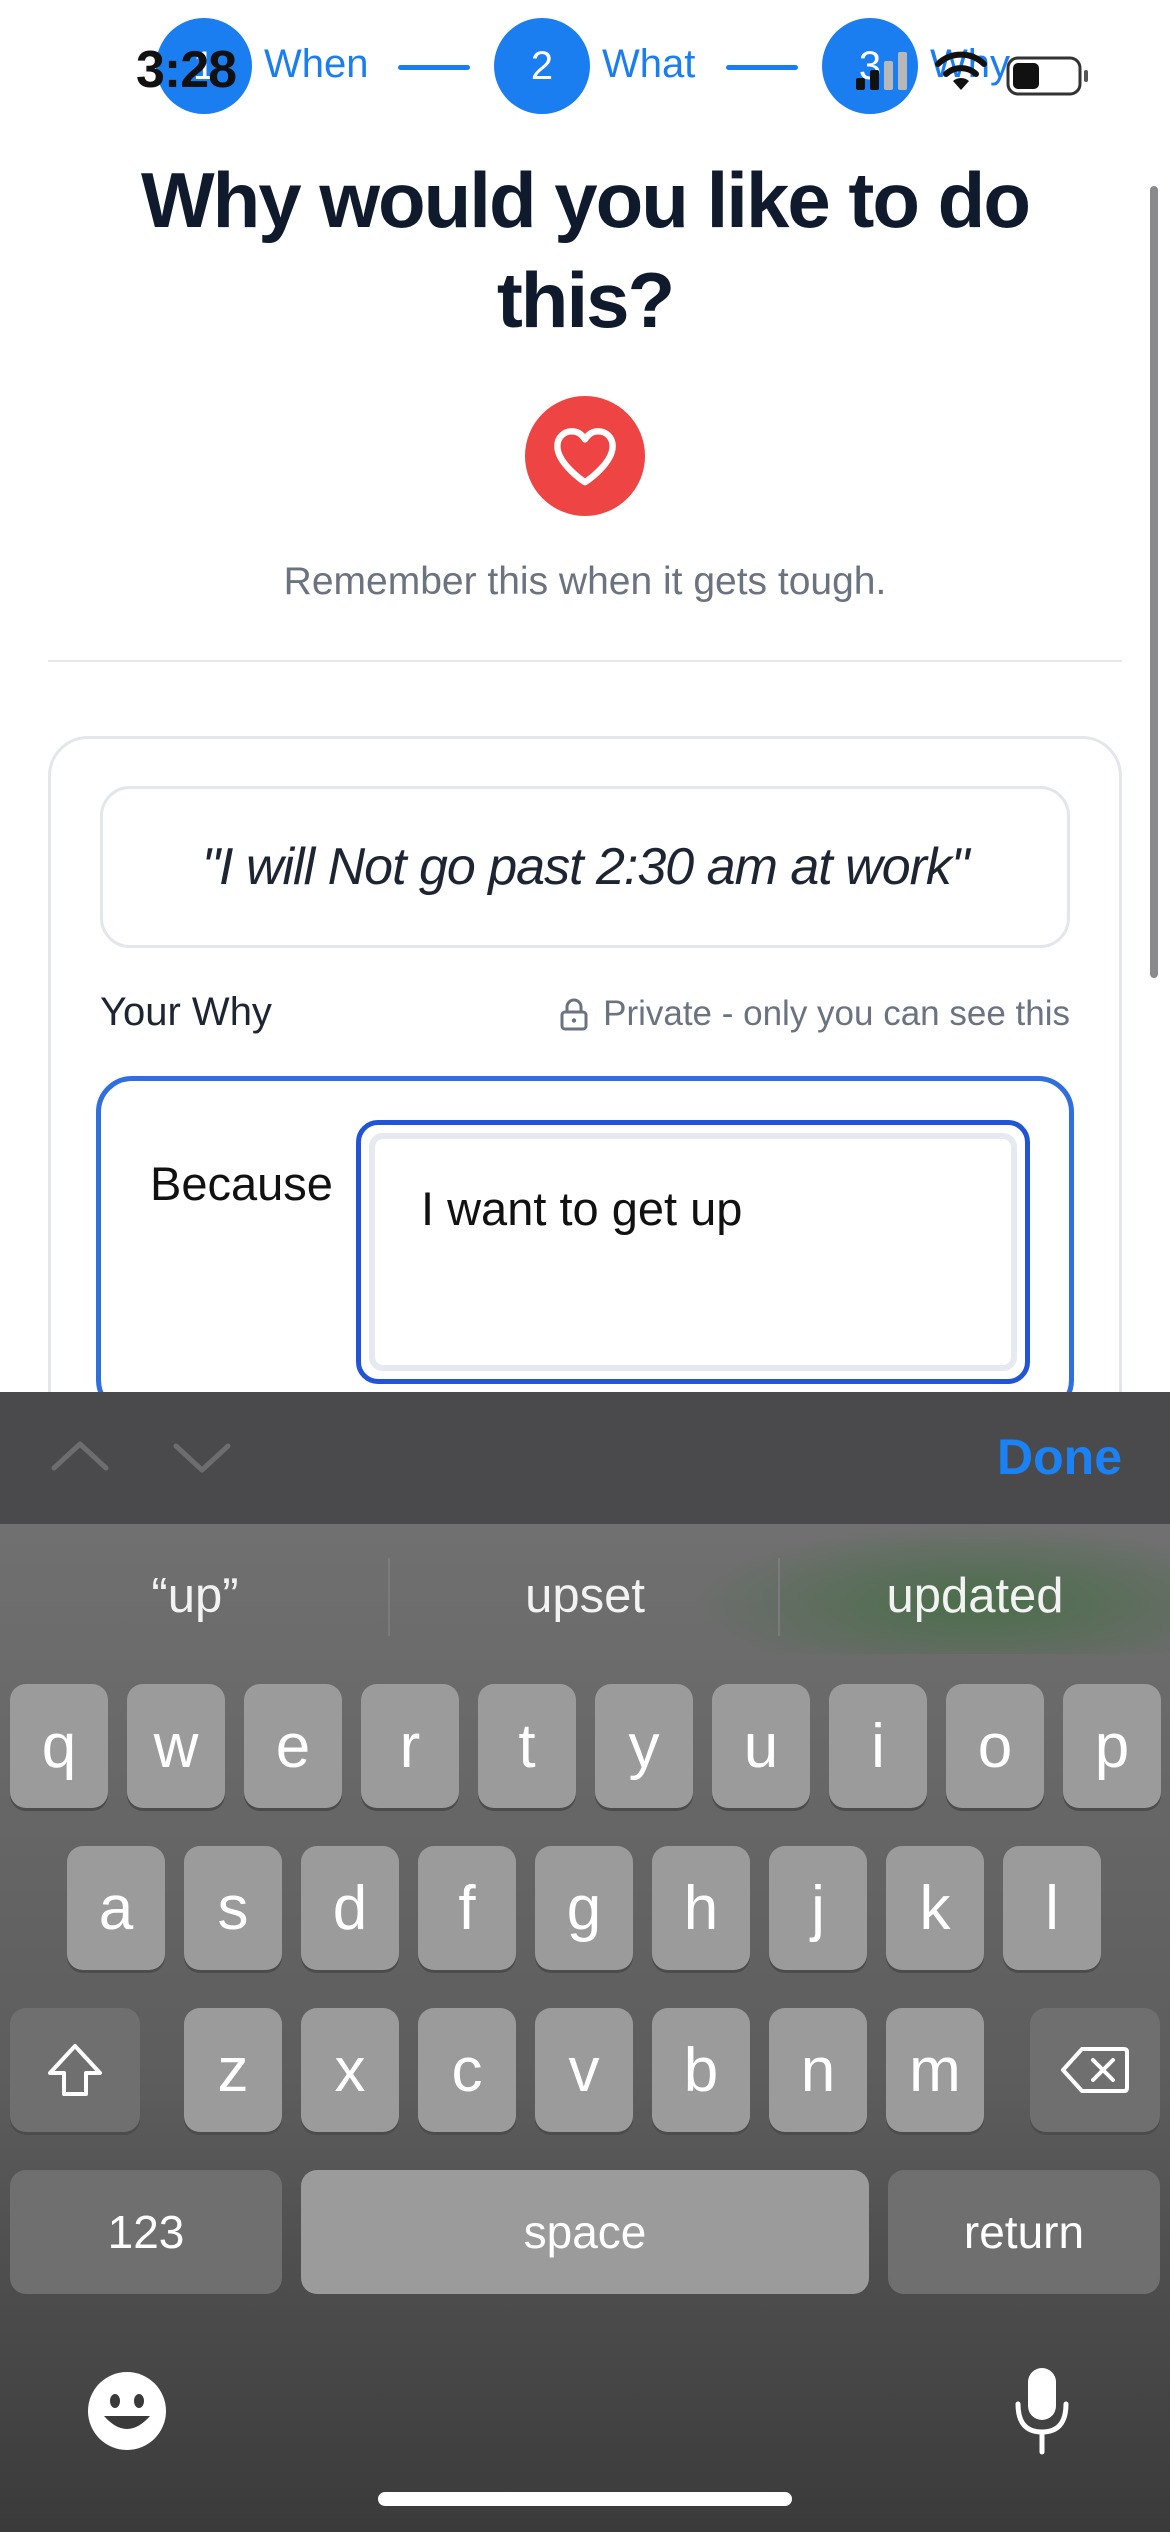  What do you see at coordinates (186, 70) in the screenshot?
I see `status-time: 3:28` at bounding box center [186, 70].